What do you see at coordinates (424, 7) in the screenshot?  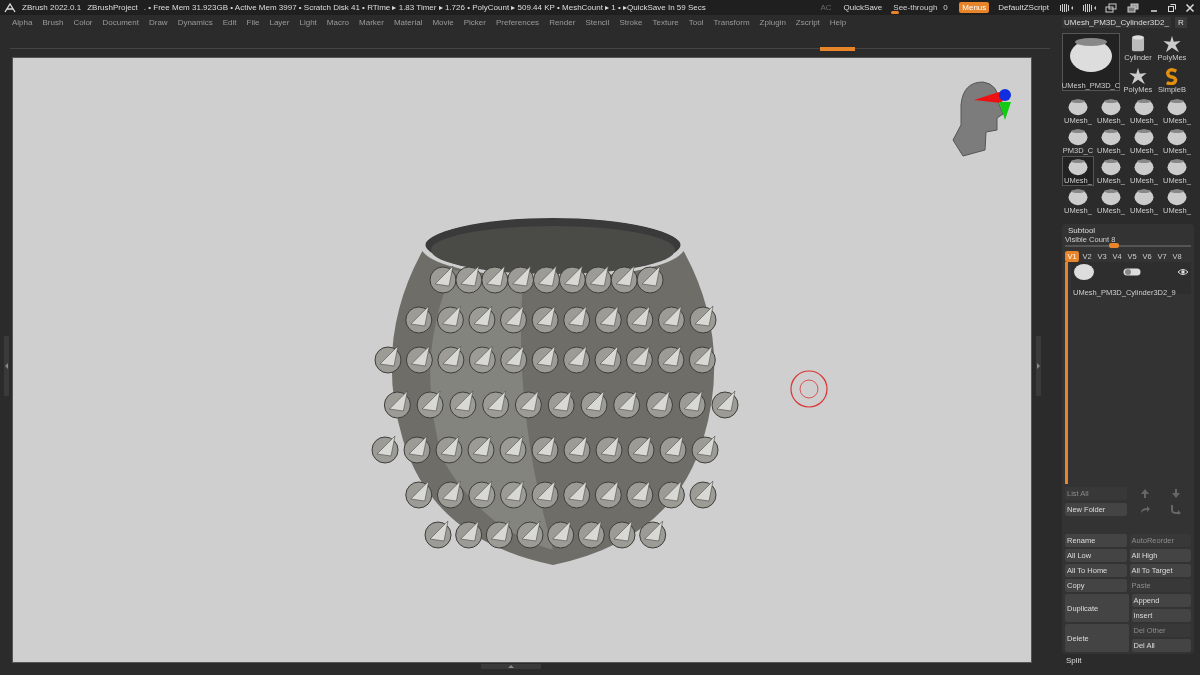 I see `status-text: . • Free Mem 31.923GB • Active Mem 3997 • Scratch Disk 41 • RTime ▸ 1.83 Timer ▸ 1.726 • PolyCount ▸ 509.44 KP • MeshCount ▸ 1 • ▸QuickSave In 59 Secs` at bounding box center [424, 7].